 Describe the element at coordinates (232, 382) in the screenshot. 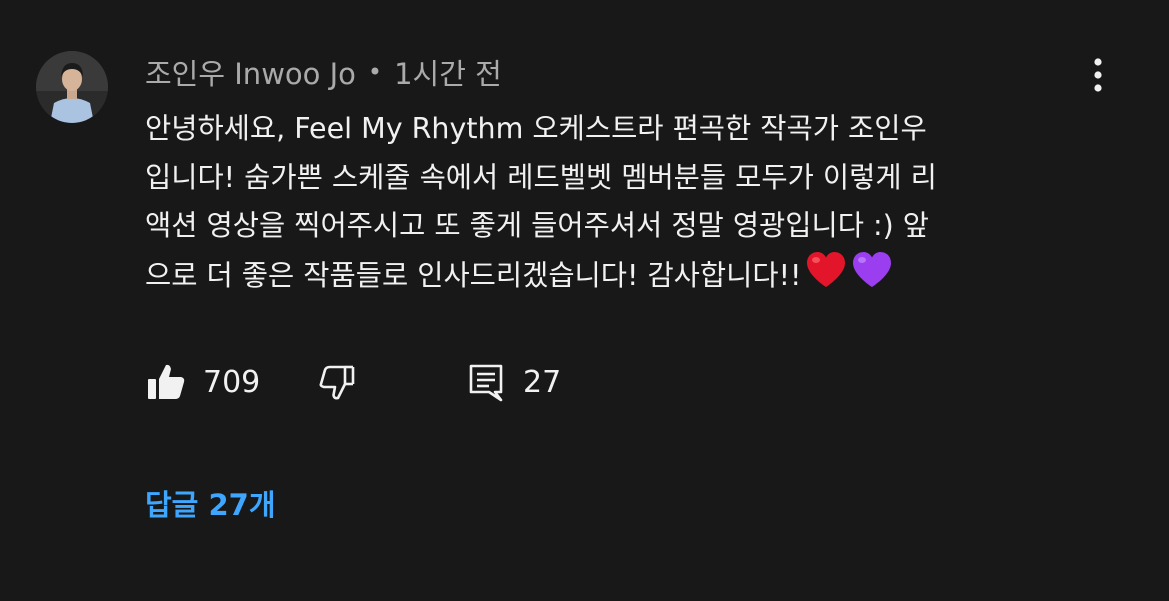

I see `like-count: 709` at that location.